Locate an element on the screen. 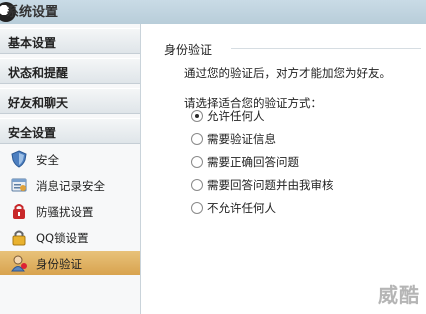  sidebar-item-qq-lock: QQ锁设置 is located at coordinates (70, 237).